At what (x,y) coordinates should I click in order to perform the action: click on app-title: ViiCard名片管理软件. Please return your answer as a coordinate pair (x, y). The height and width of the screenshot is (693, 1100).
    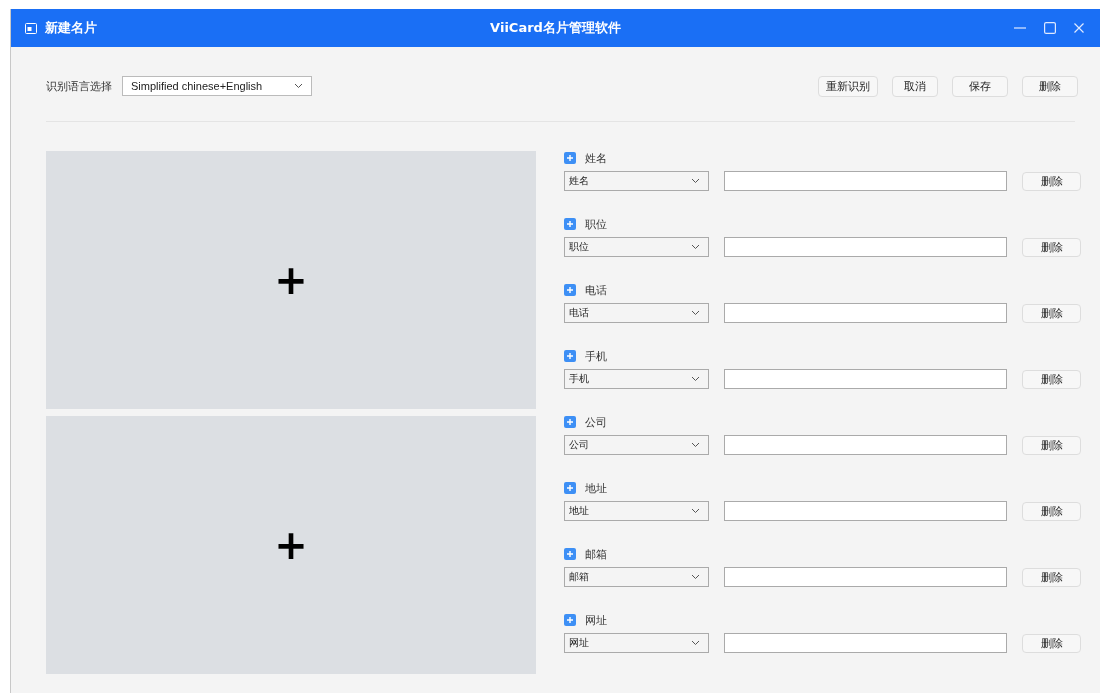
    Looking at the image, I should click on (555, 28).